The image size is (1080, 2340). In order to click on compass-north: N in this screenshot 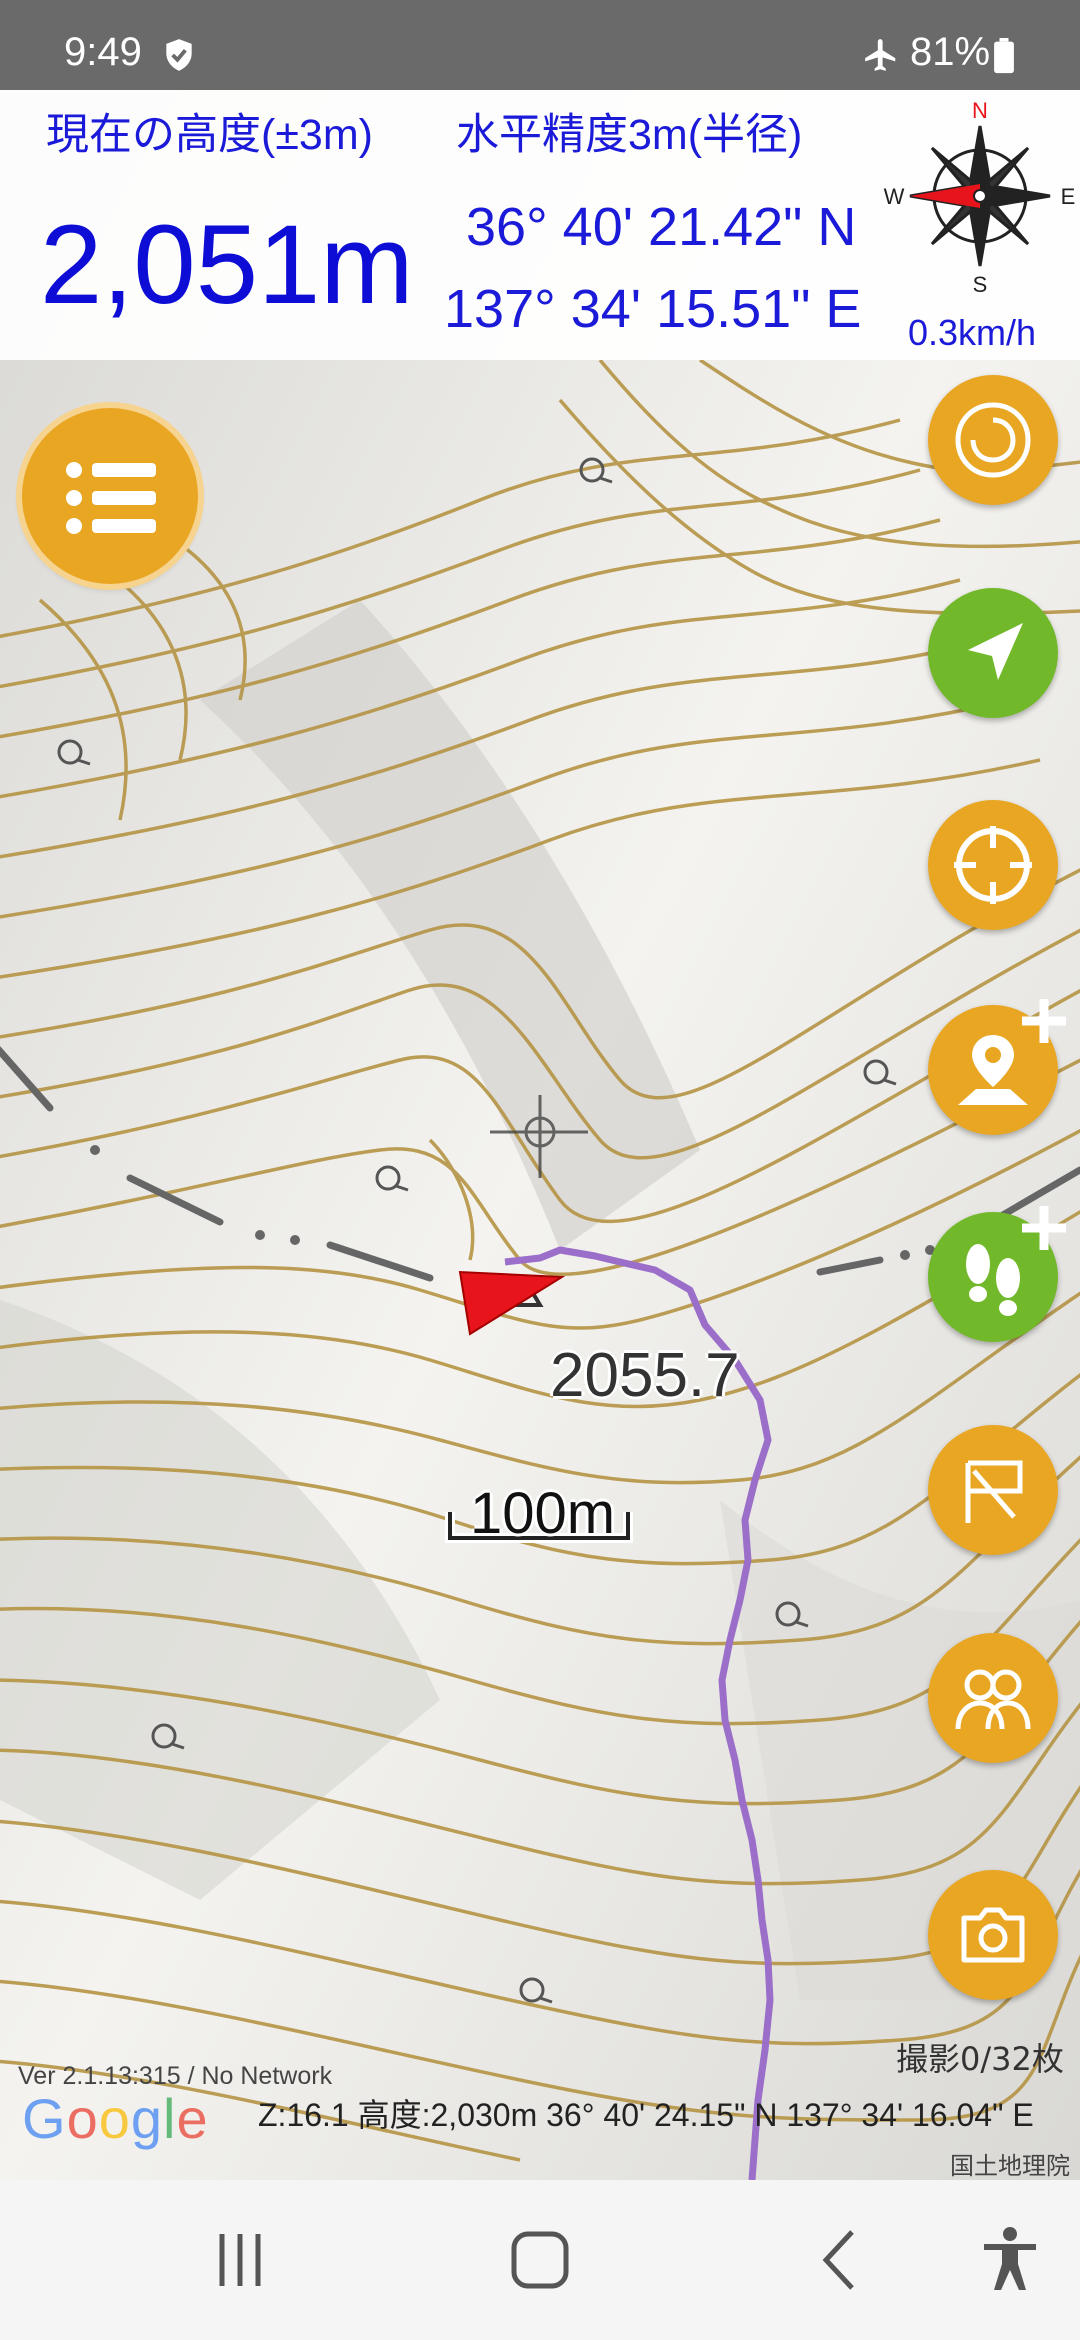, I will do `click(980, 110)`.